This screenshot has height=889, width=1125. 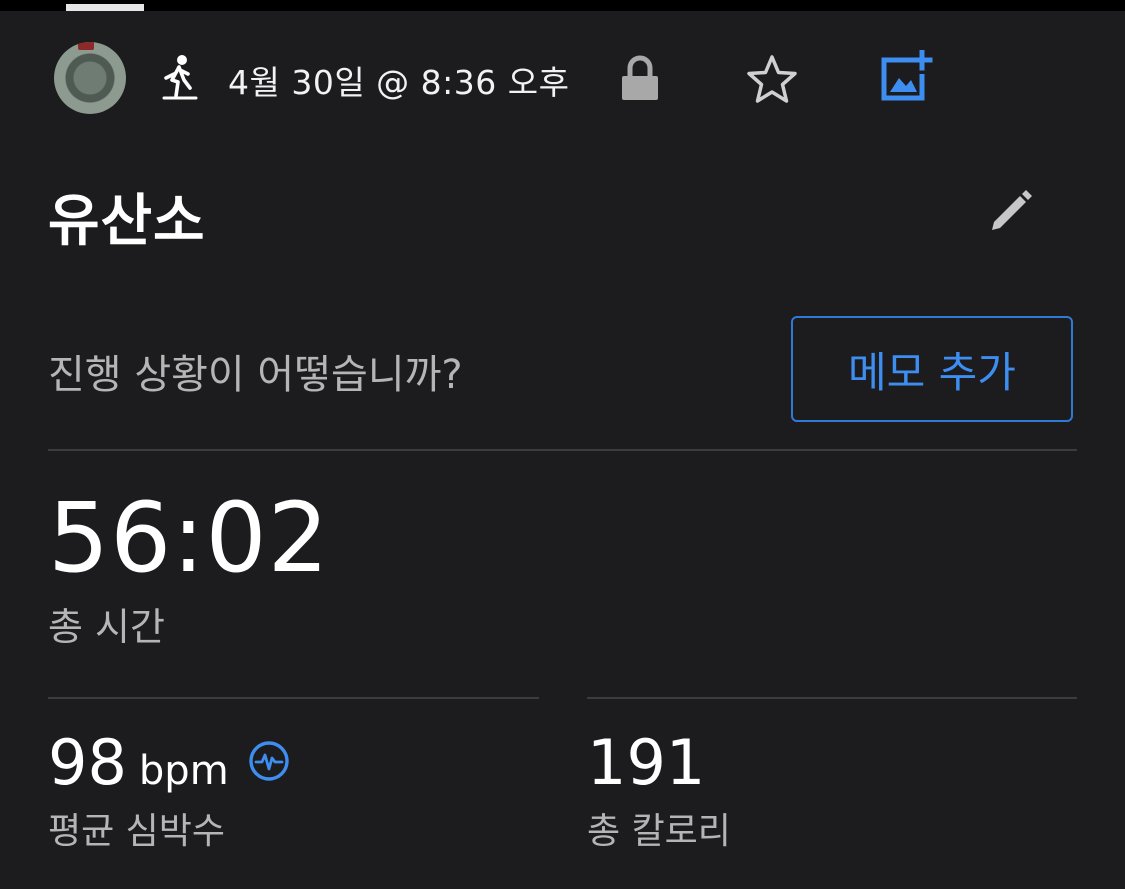 What do you see at coordinates (772, 79) in the screenshot?
I see `star-icon` at bounding box center [772, 79].